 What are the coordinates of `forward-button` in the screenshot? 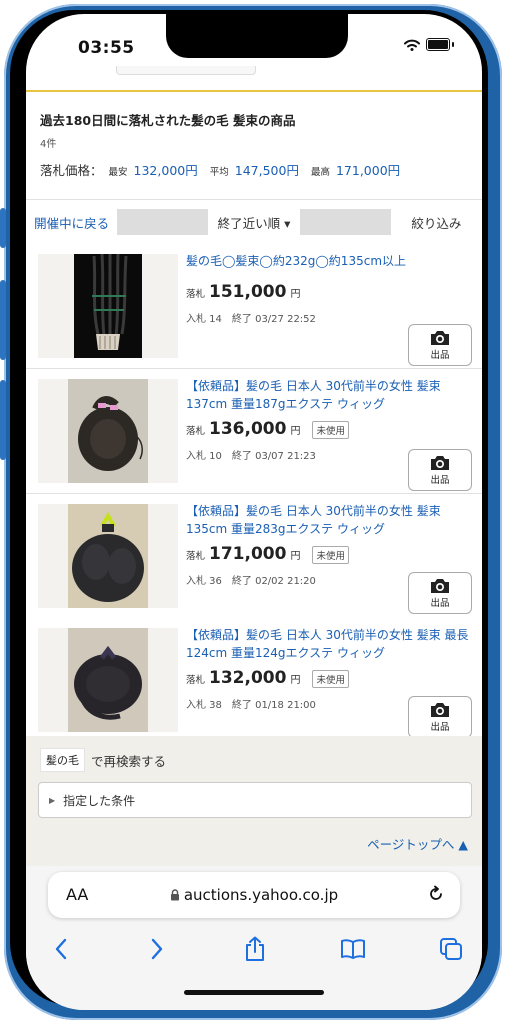 It's located at (157, 949).